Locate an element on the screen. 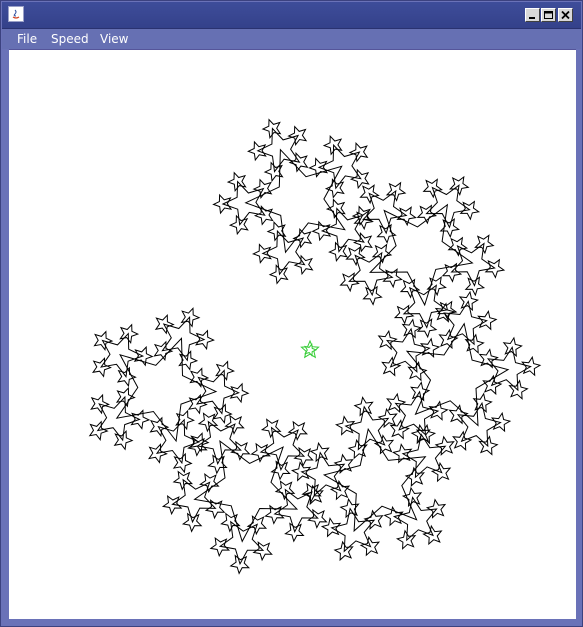  maximize-button is located at coordinates (548, 15).